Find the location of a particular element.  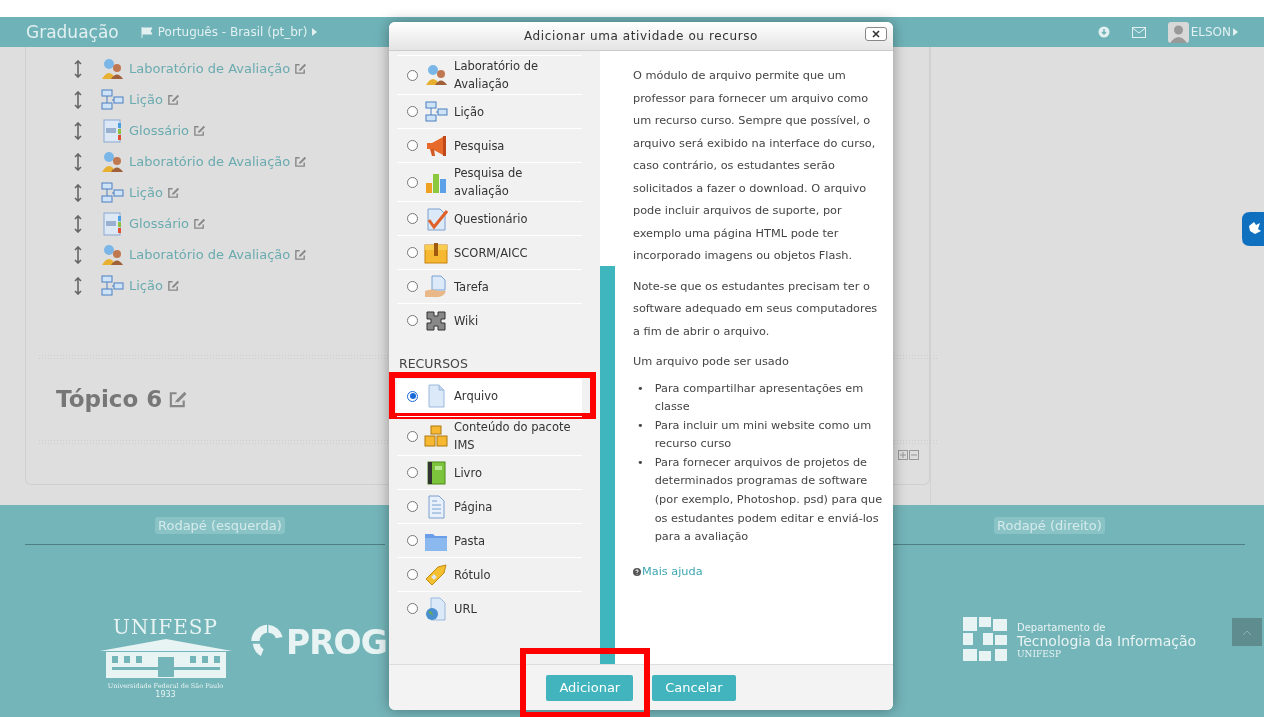

module-option: Wiki is located at coordinates (489, 320).